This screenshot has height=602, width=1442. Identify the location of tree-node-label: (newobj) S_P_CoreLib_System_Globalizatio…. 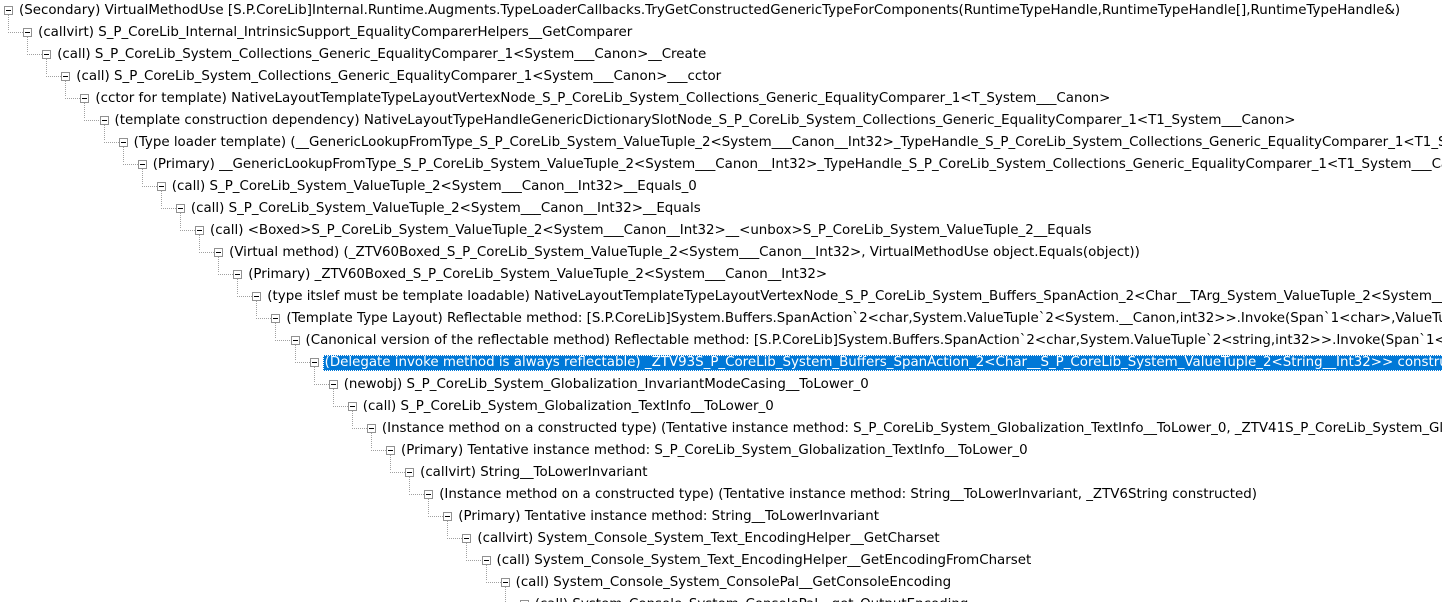
(606, 385).